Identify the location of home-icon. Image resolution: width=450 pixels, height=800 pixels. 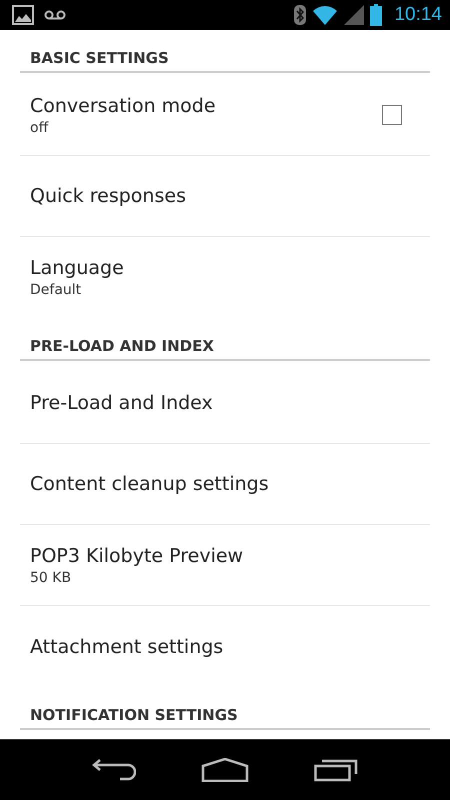
(224, 770).